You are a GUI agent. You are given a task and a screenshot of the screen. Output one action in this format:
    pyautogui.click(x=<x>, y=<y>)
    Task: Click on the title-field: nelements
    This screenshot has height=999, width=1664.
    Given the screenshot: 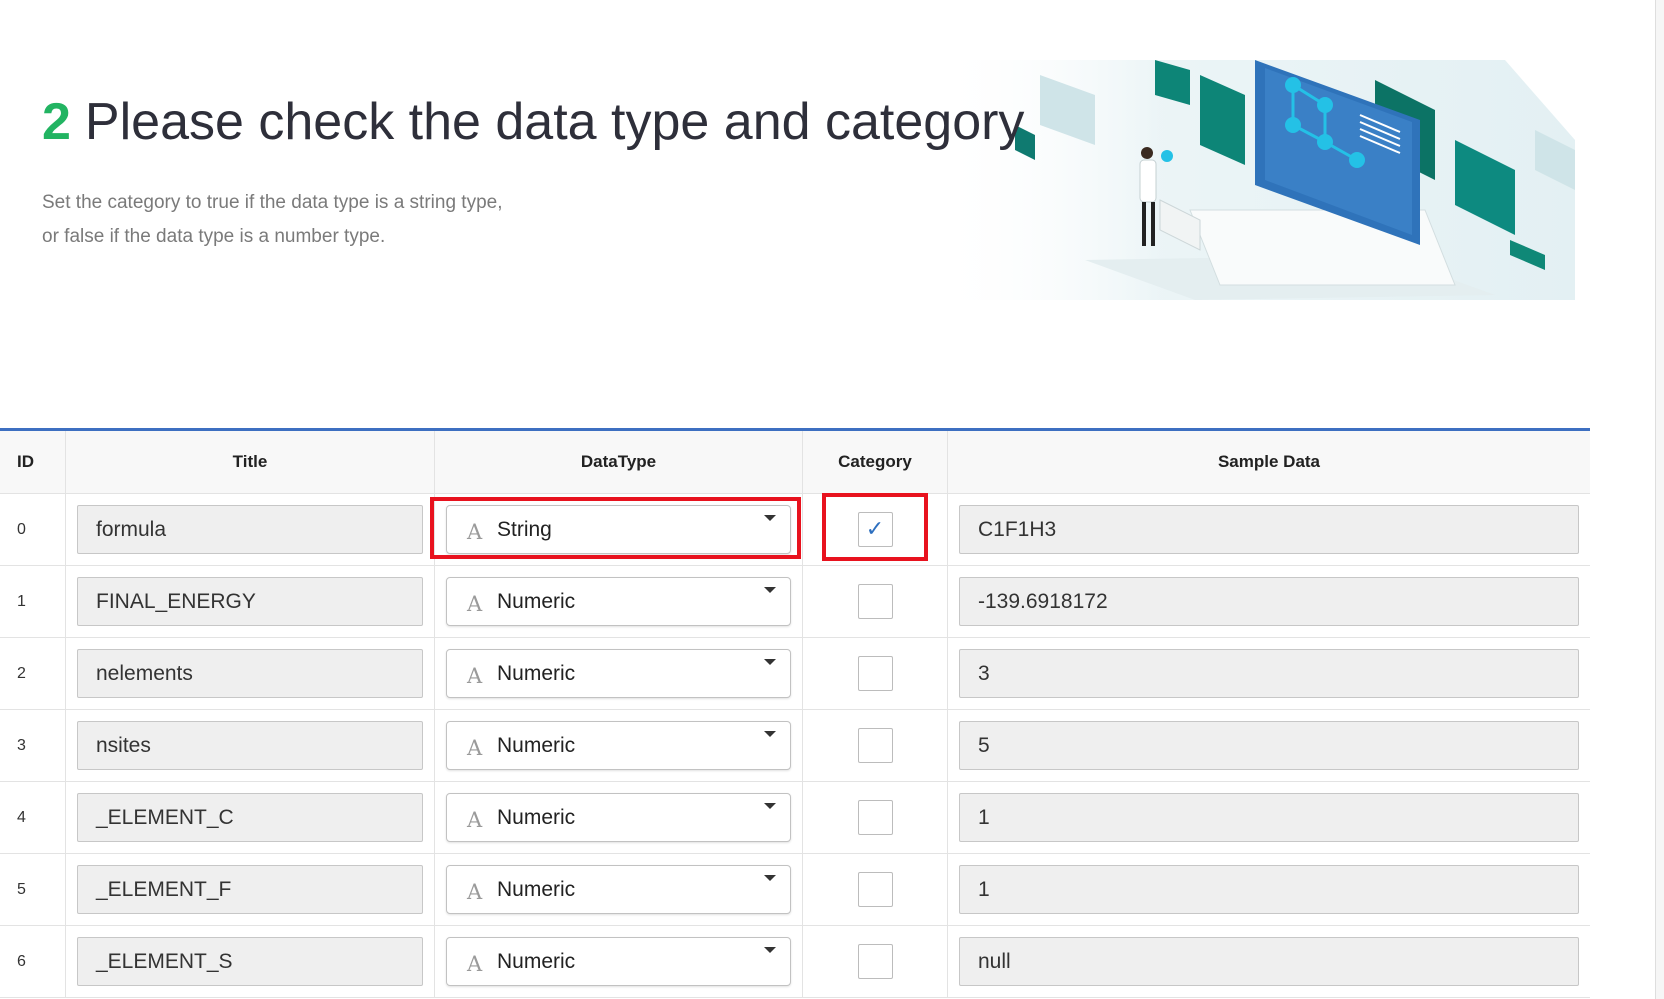 What is the action you would take?
    pyautogui.click(x=250, y=673)
    